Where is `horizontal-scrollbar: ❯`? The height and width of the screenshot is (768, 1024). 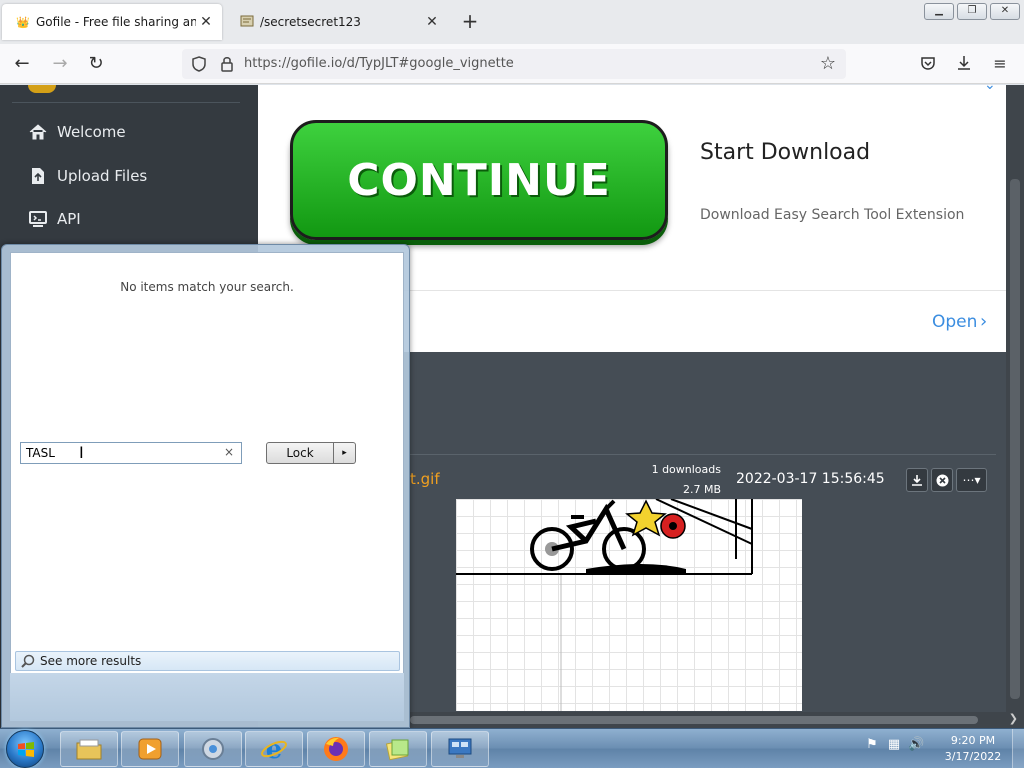
horizontal-scrollbar: ❯ is located at coordinates (717, 720).